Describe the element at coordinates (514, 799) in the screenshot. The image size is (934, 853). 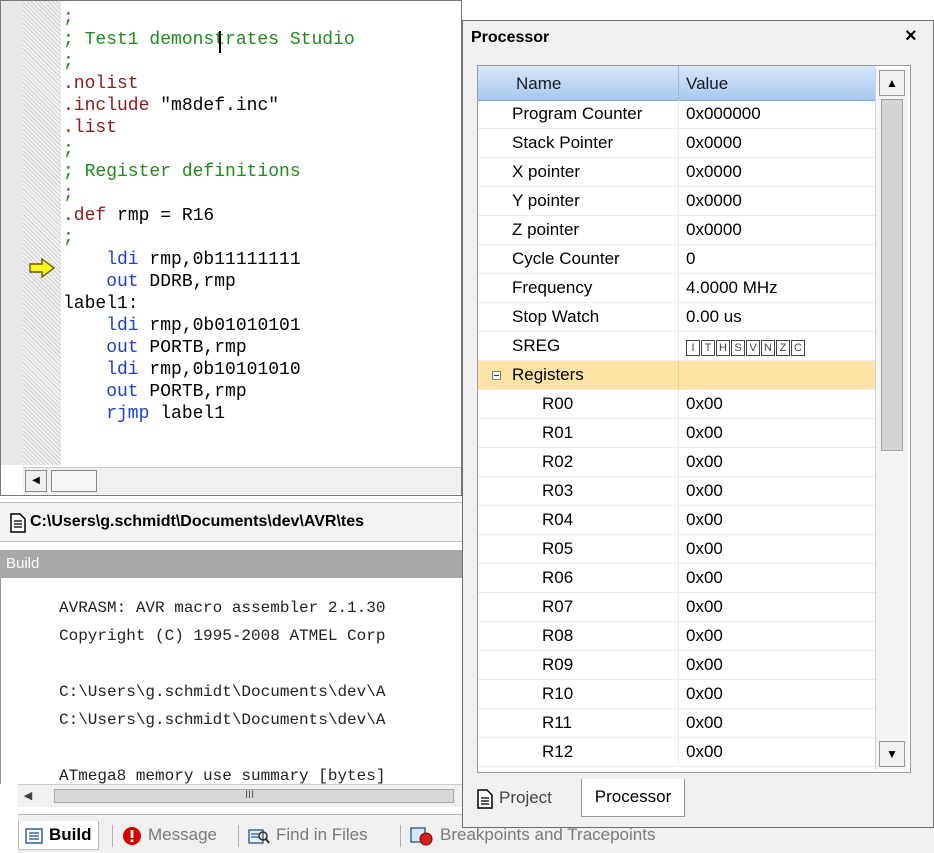
I see `tab-project: Project` at that location.